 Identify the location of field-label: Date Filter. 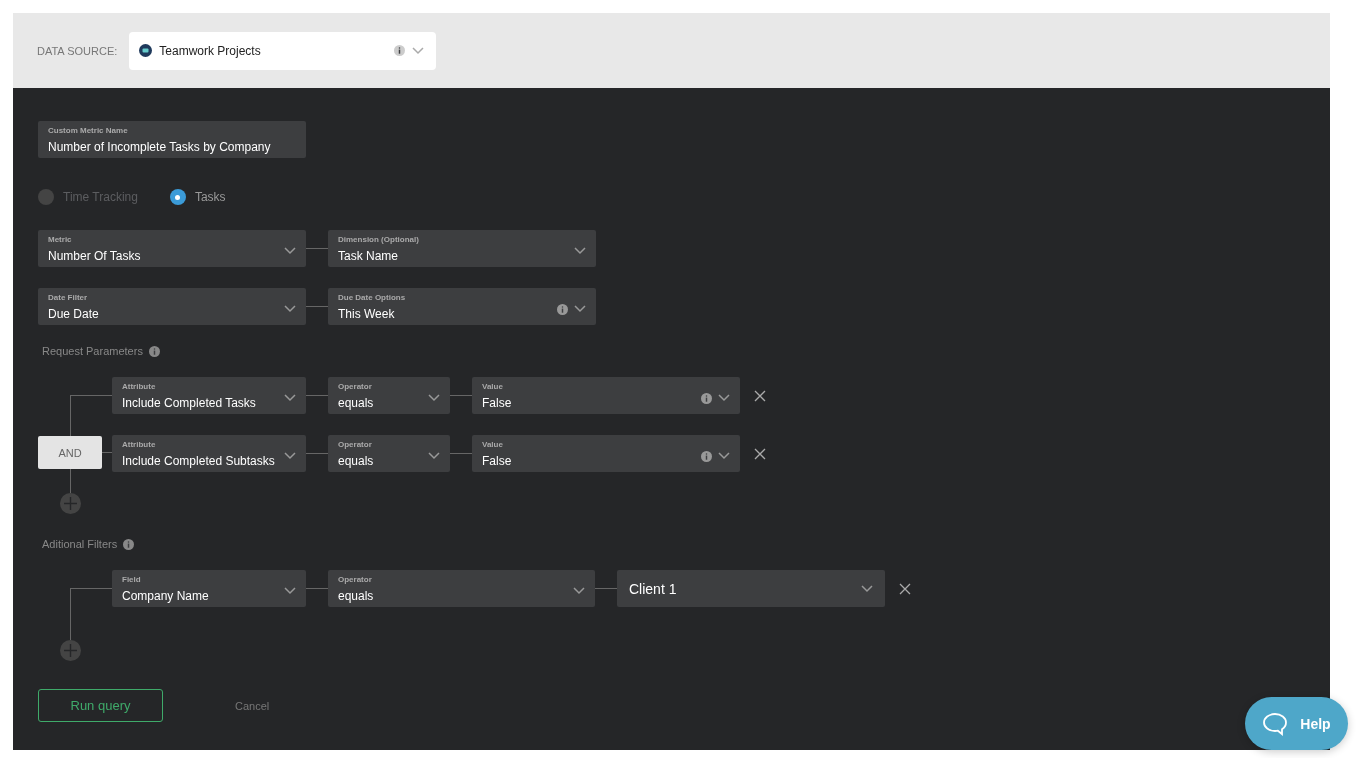
(68, 298).